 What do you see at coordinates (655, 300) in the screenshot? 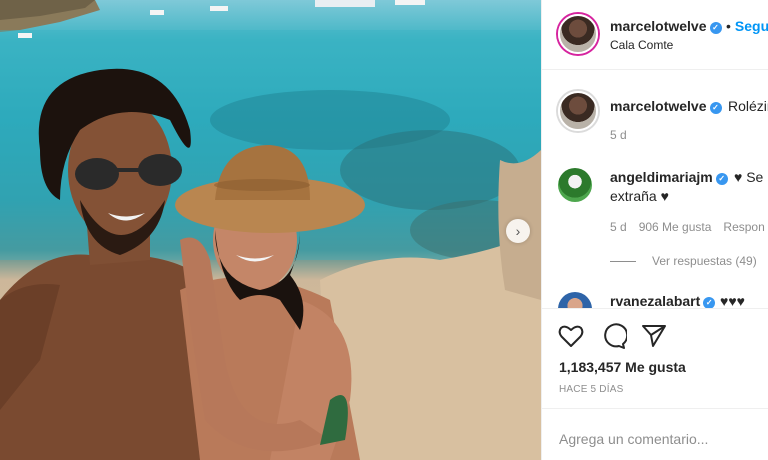
I see `commenter-username-2-text: rvanezalabart` at bounding box center [655, 300].